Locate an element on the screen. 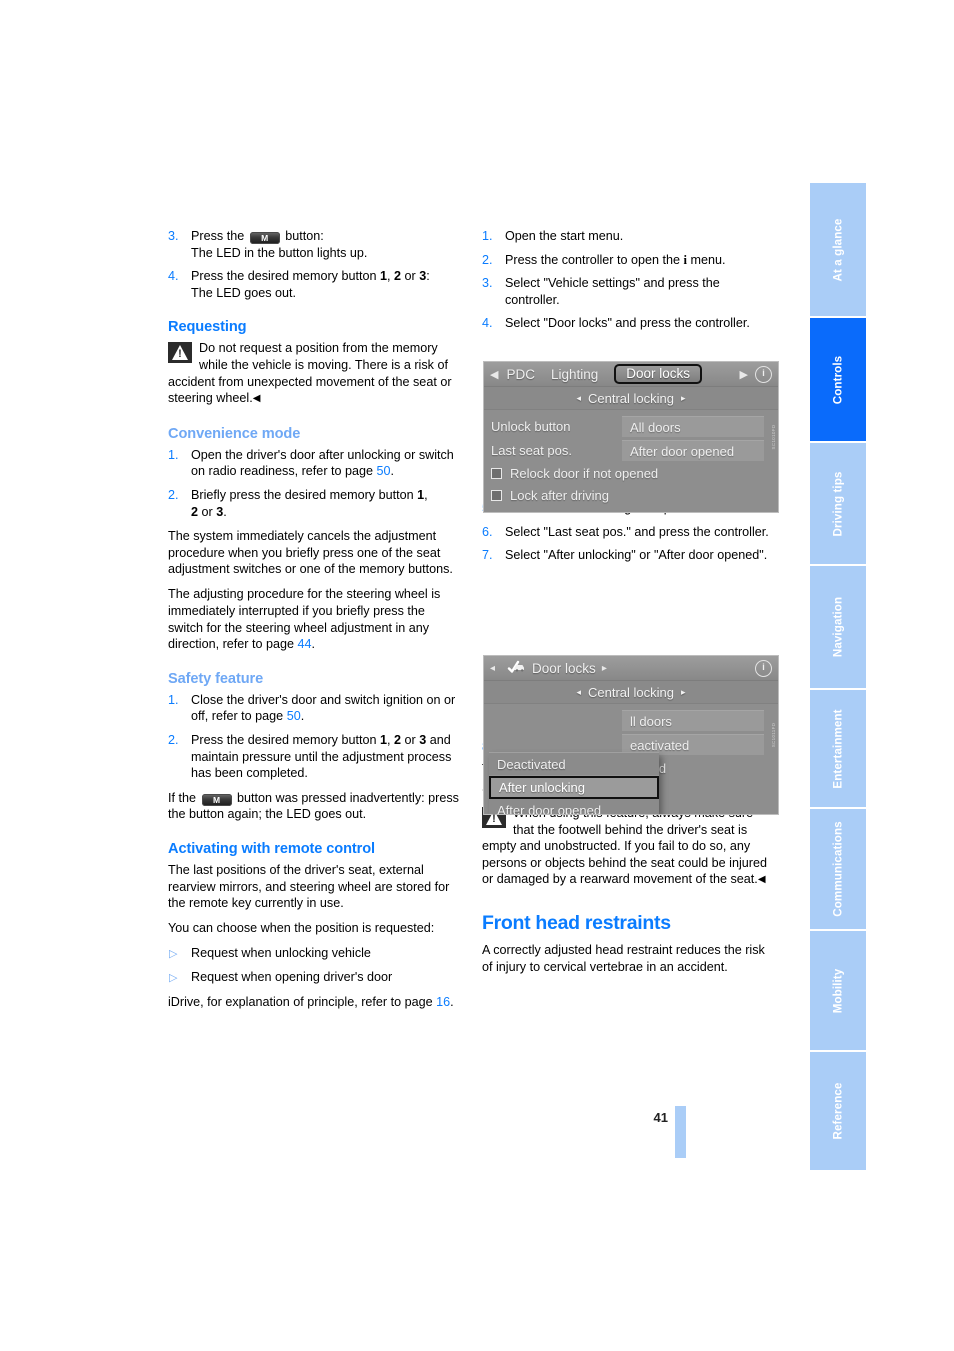 The height and width of the screenshot is (1351, 954). setting-value: After door opened is located at coordinates (693, 450).